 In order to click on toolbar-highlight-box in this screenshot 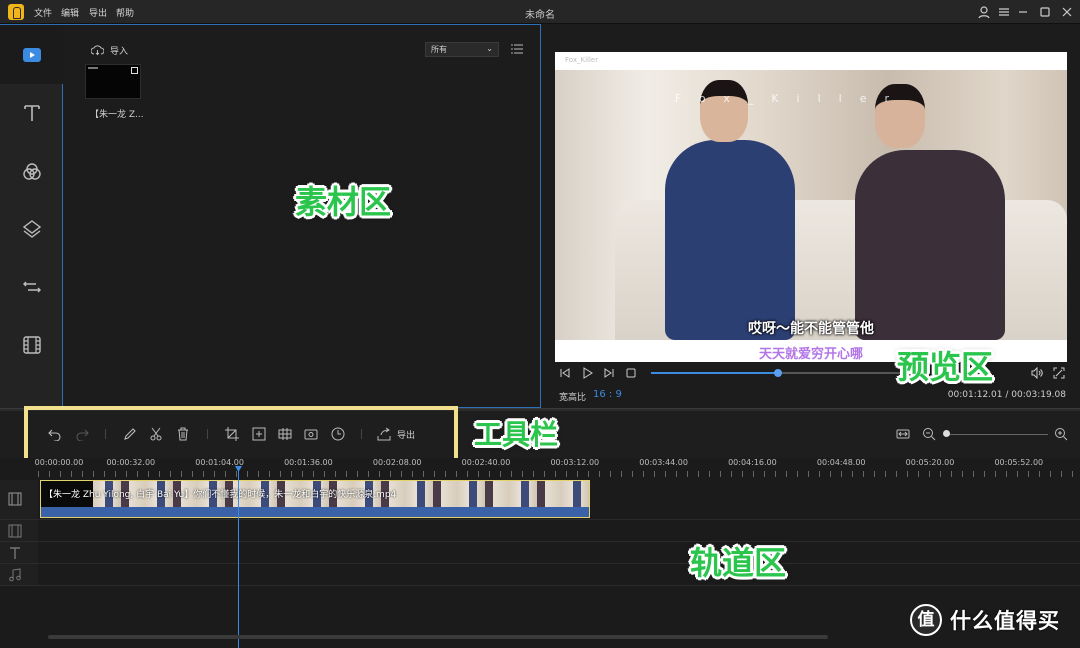, I will do `click(241, 436)`.